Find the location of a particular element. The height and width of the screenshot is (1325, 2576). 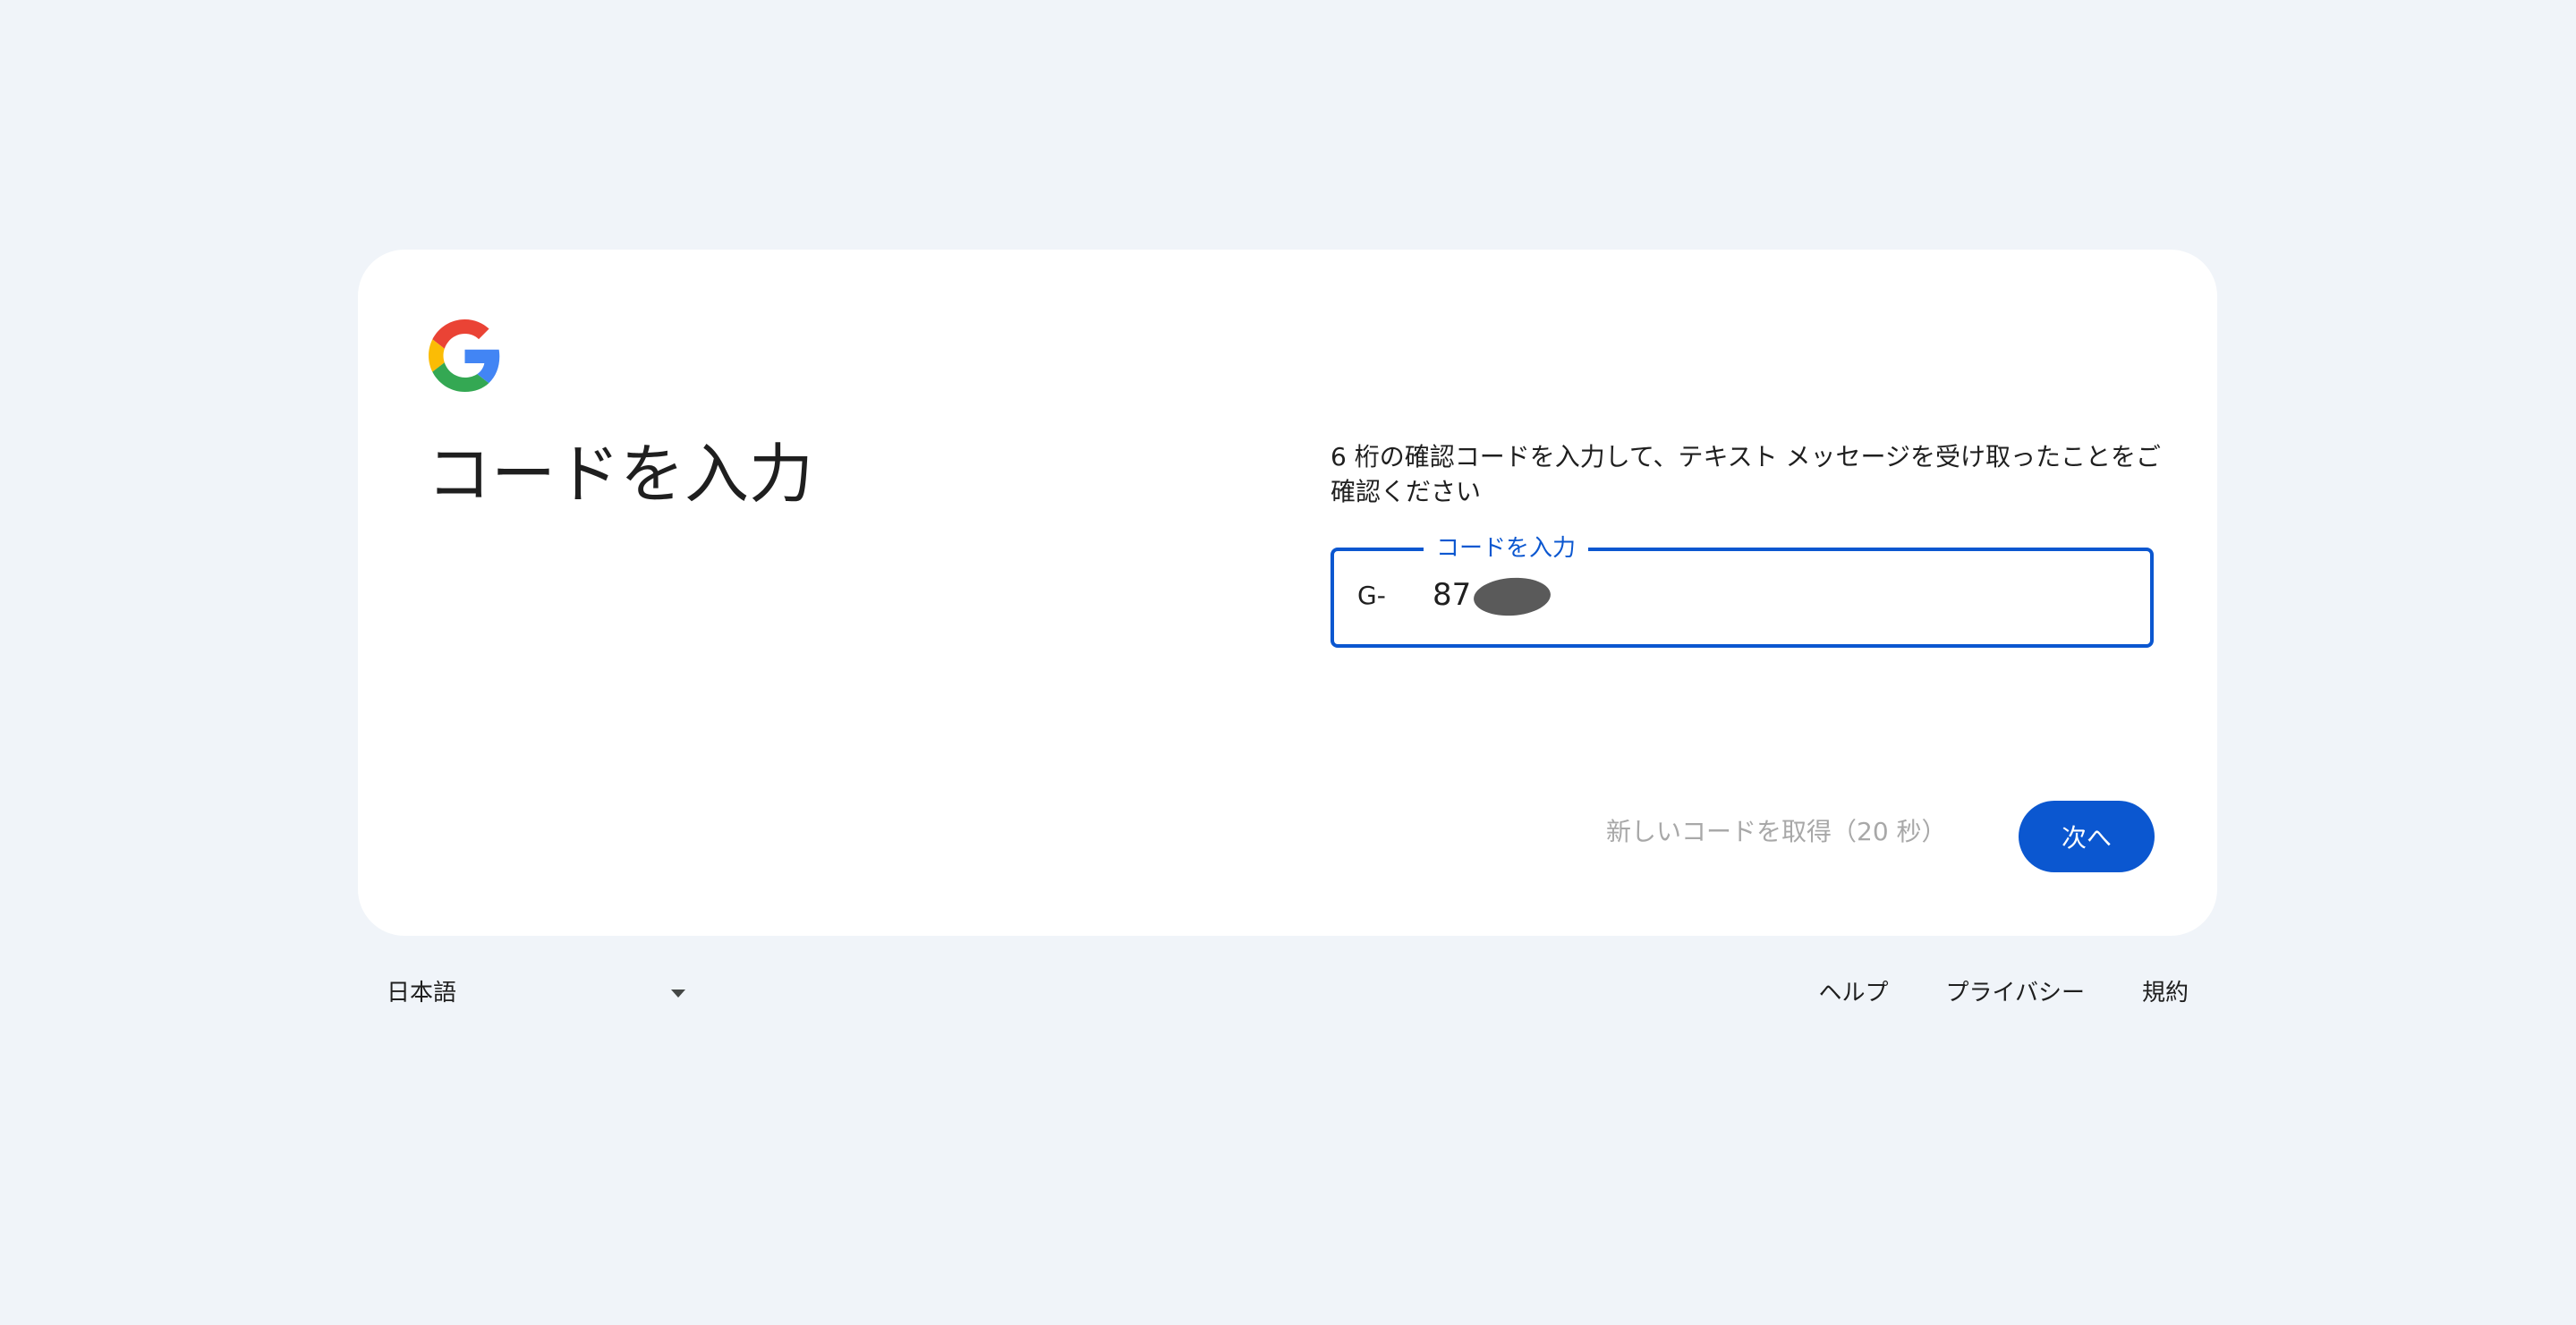

language-selected: 日本語 is located at coordinates (422, 993).